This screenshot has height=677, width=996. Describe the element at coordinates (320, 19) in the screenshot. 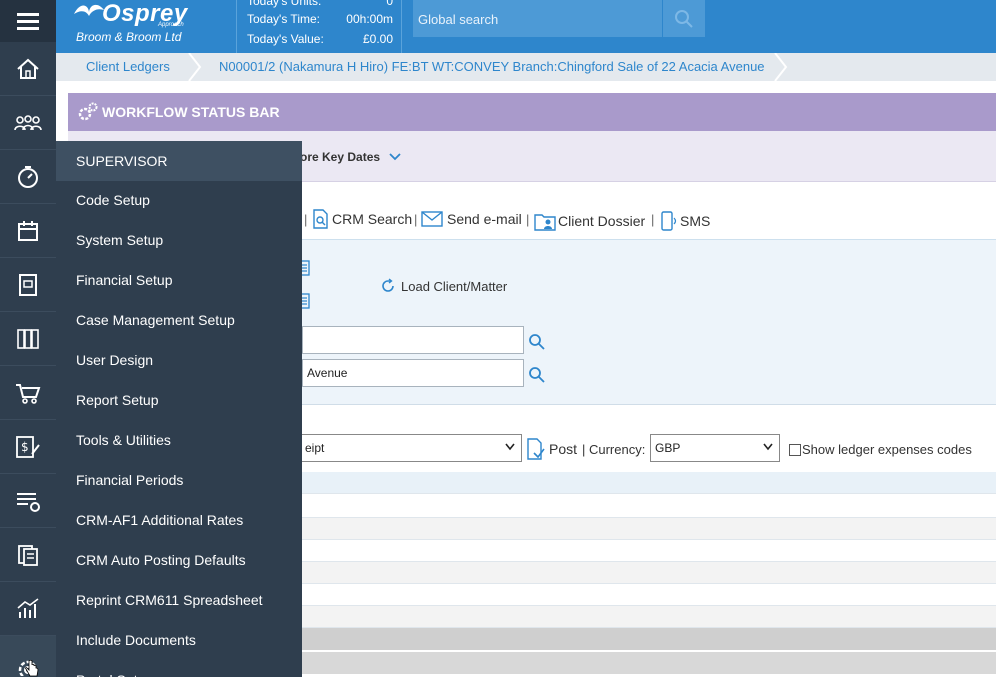

I see `stat-time: Today's Time: 00h:00m` at that location.